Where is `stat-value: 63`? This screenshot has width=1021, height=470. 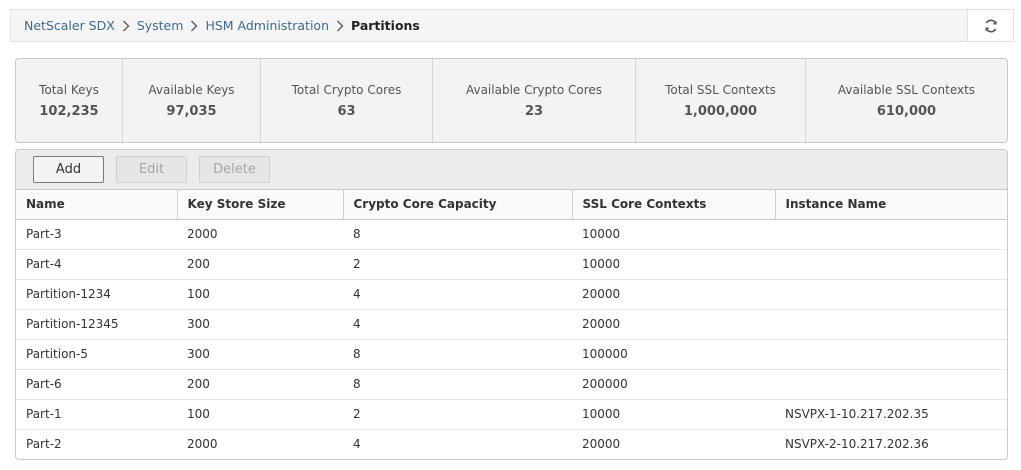 stat-value: 63 is located at coordinates (346, 111).